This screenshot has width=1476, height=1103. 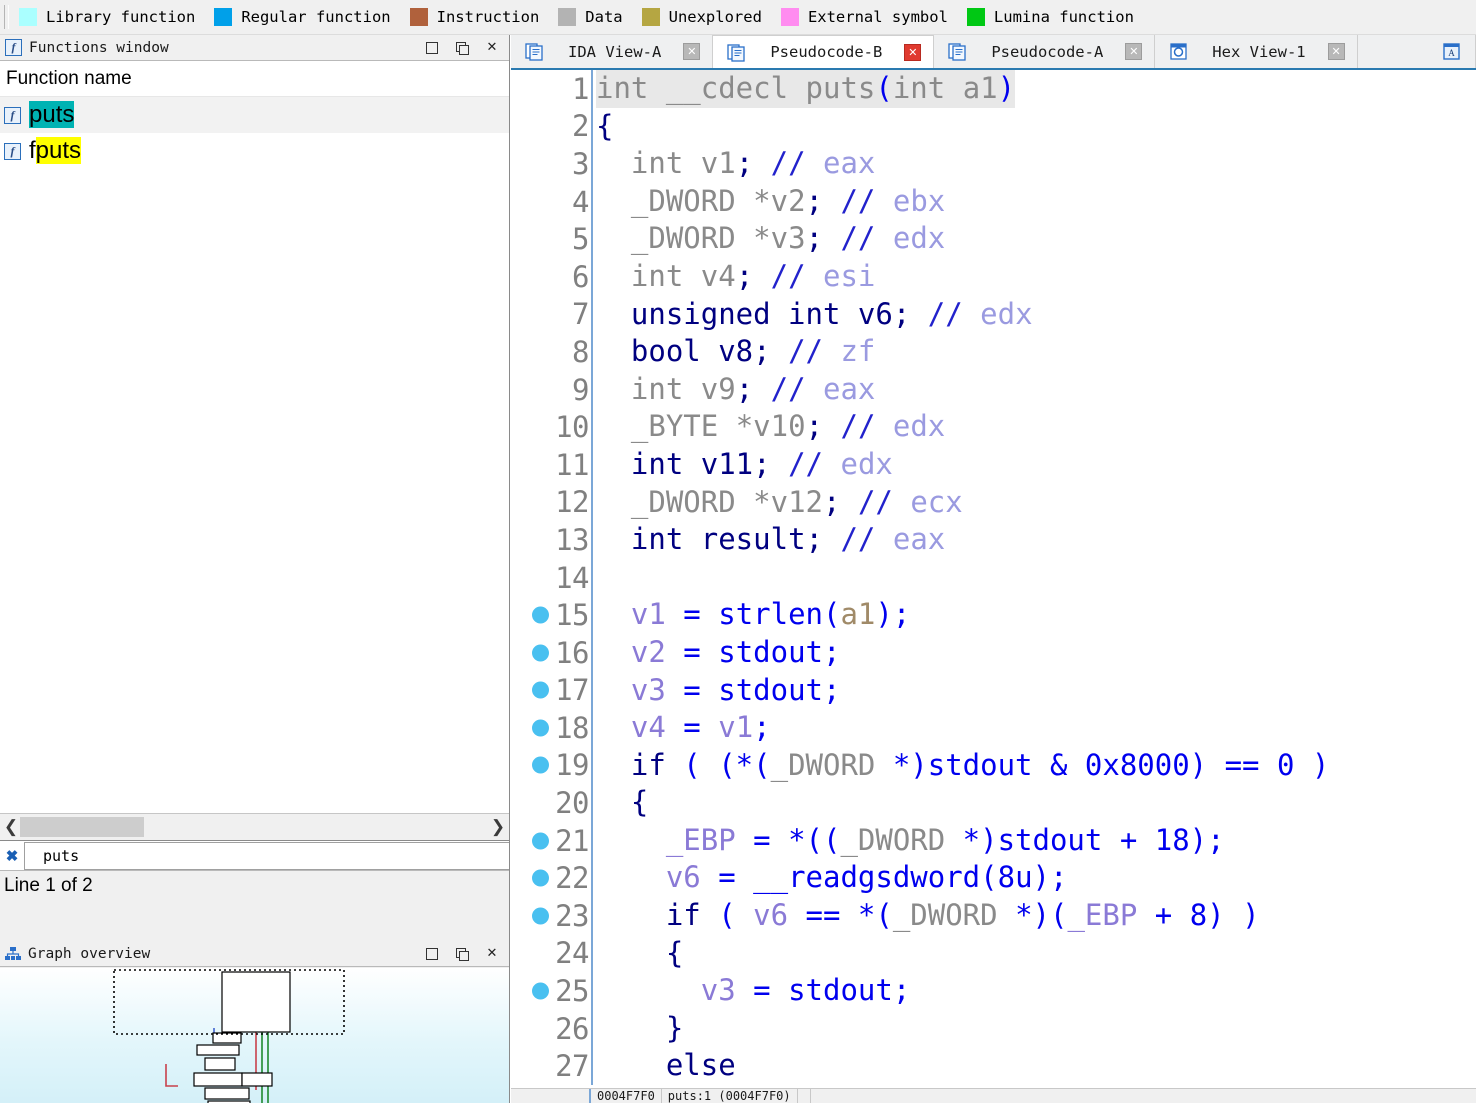 What do you see at coordinates (993, 690) in the screenshot?
I see `code-line: 17 v3 = stdout;` at bounding box center [993, 690].